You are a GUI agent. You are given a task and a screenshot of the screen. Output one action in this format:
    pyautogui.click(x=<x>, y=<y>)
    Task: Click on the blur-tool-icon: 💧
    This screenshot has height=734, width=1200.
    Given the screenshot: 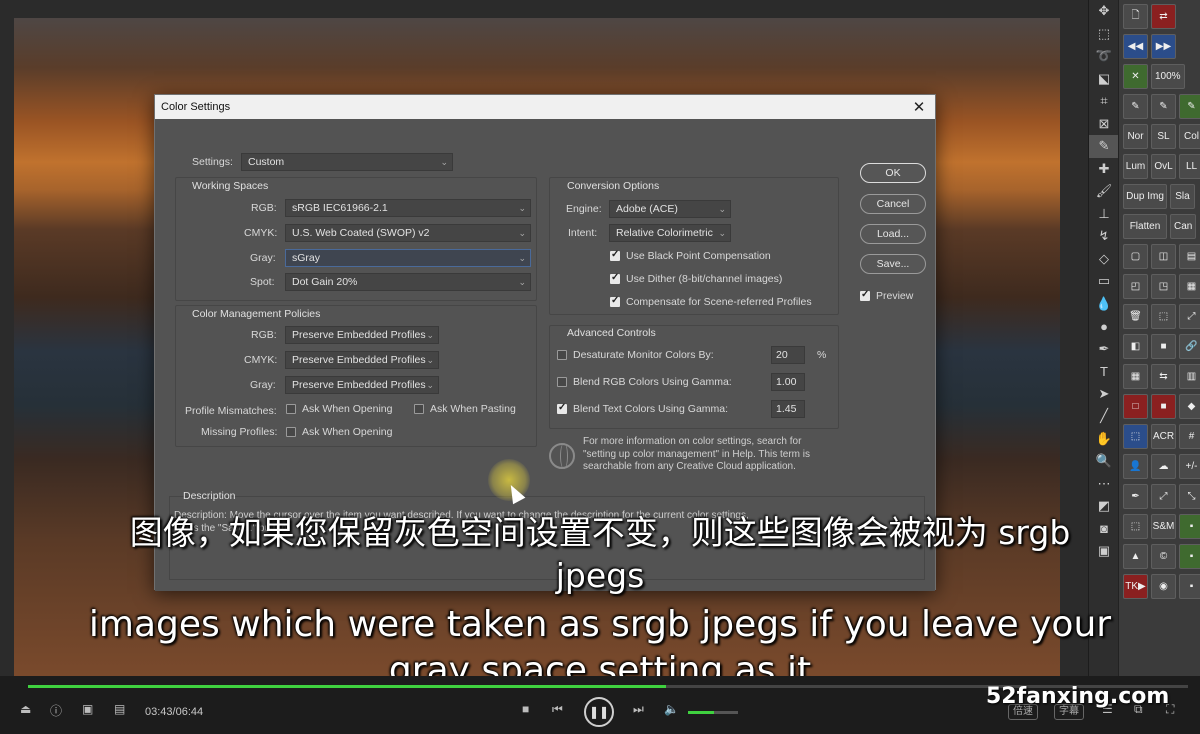 What is the action you would take?
    pyautogui.click(x=1104, y=304)
    